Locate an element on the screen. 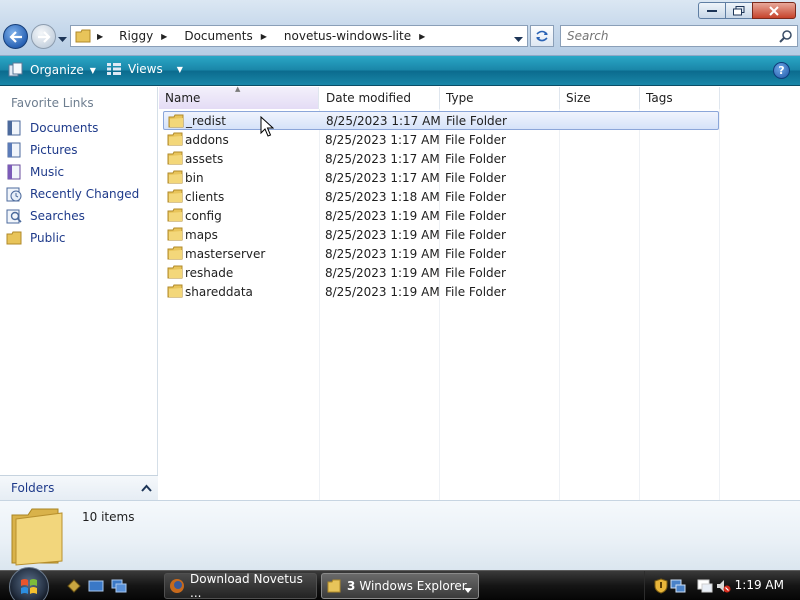 The width and height of the screenshot is (800, 600). close-button is located at coordinates (774, 10).